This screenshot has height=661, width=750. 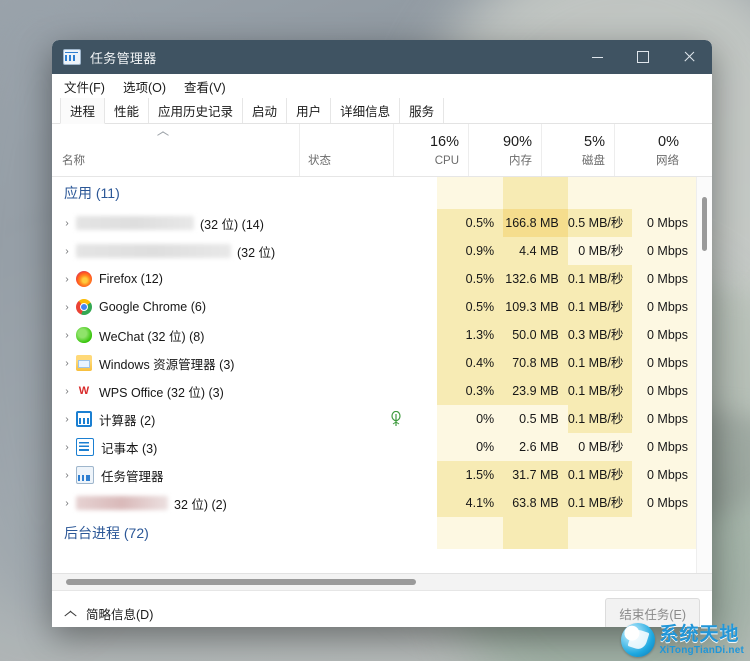 What do you see at coordinates (374, 279) in the screenshot?
I see `table-row: › Firefox (12) 0.5% 132.6 MB 0.1 MB/秒 0 Mbps` at bounding box center [374, 279].